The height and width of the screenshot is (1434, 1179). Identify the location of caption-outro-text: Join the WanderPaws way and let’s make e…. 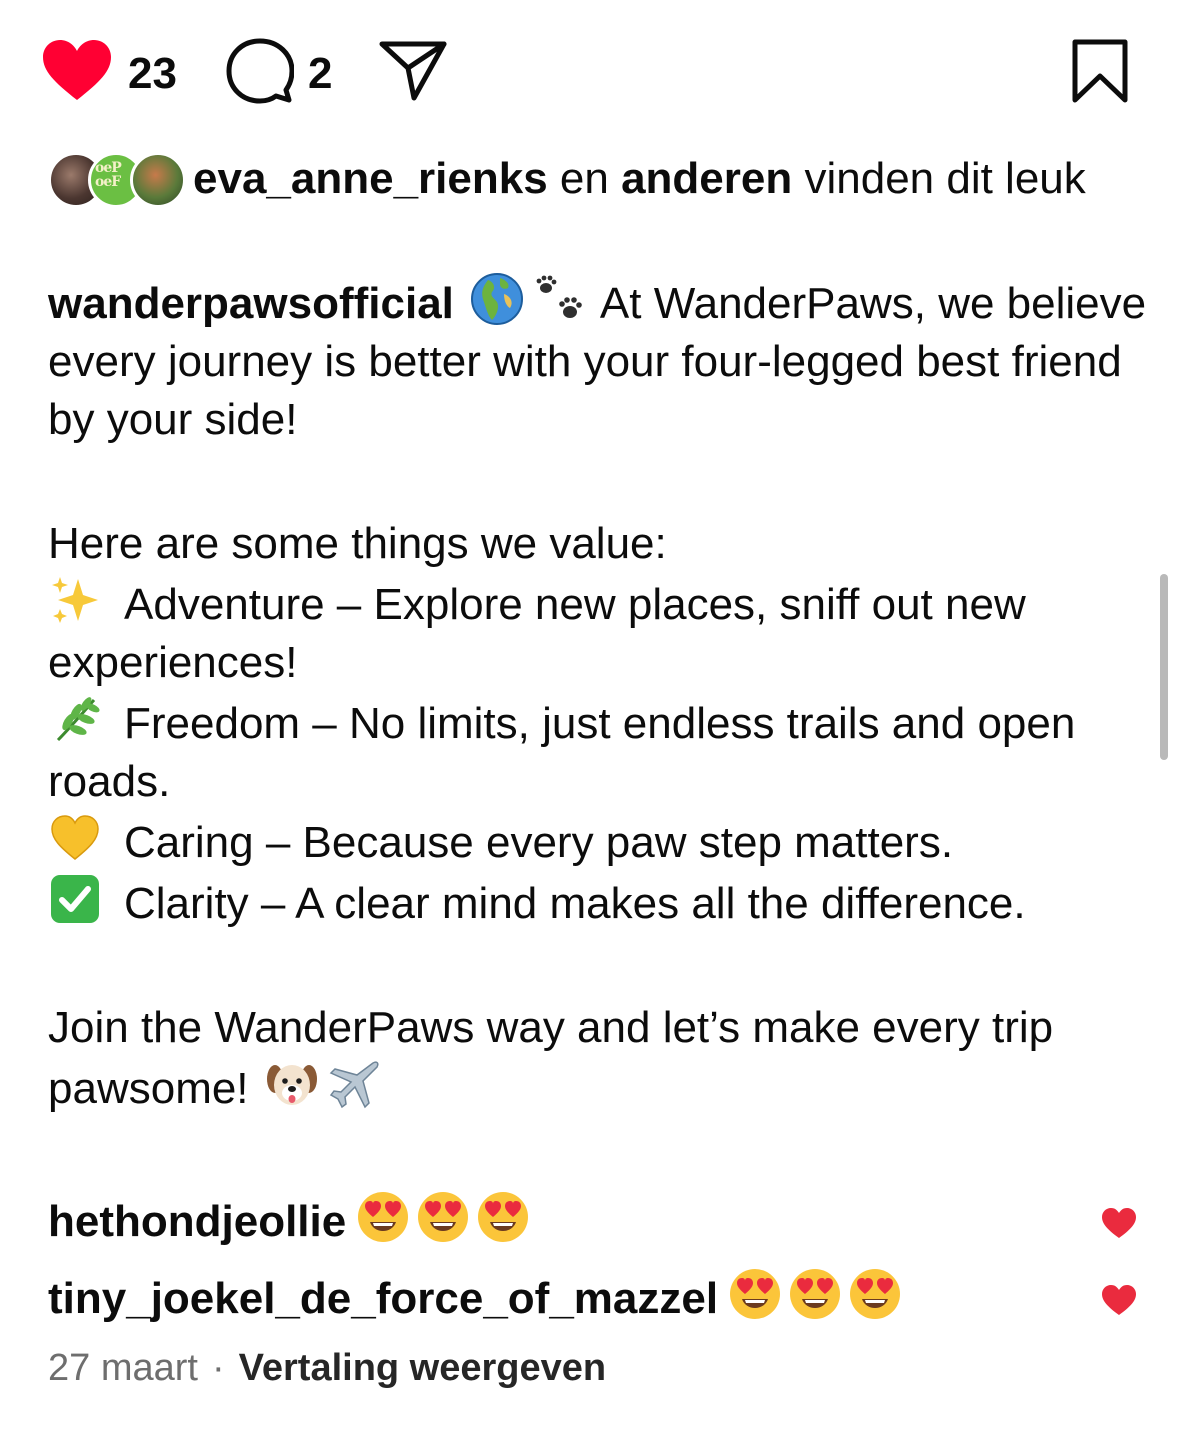
(557, 1058).